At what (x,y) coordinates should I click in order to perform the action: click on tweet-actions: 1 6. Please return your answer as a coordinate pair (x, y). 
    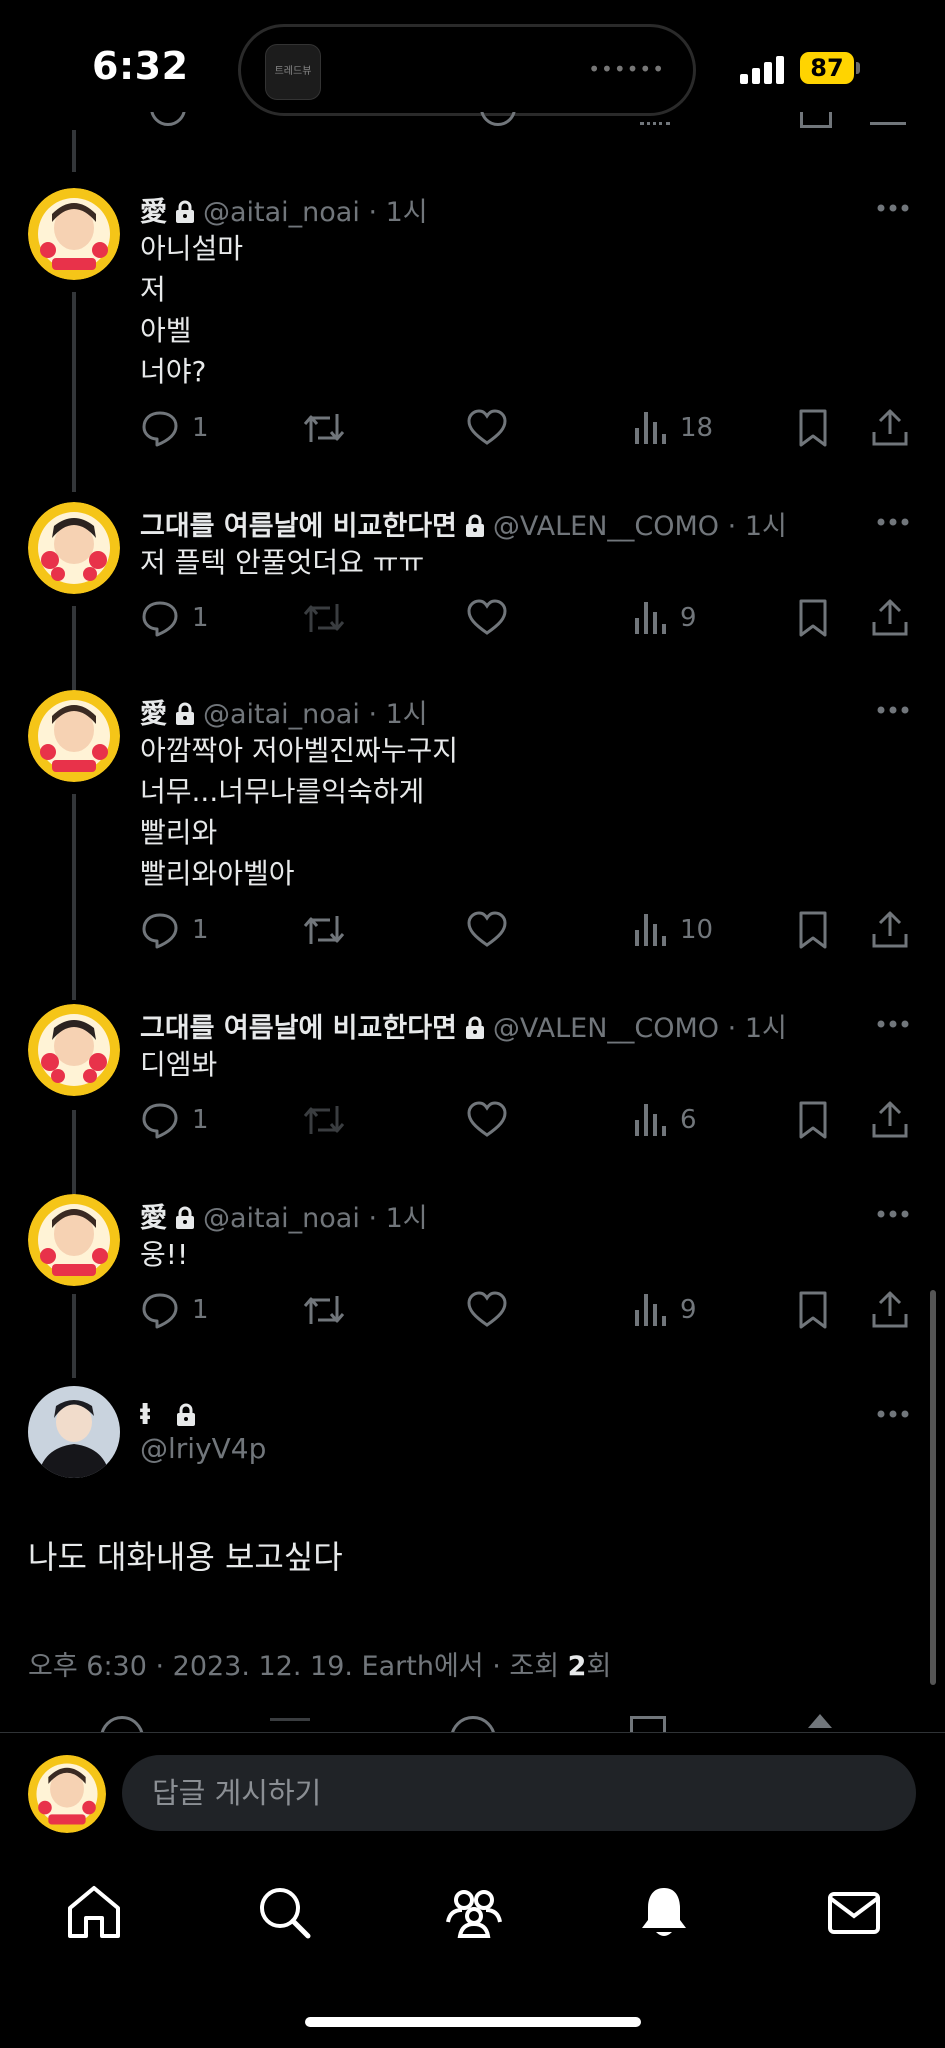
    Looking at the image, I should click on (472, 1120).